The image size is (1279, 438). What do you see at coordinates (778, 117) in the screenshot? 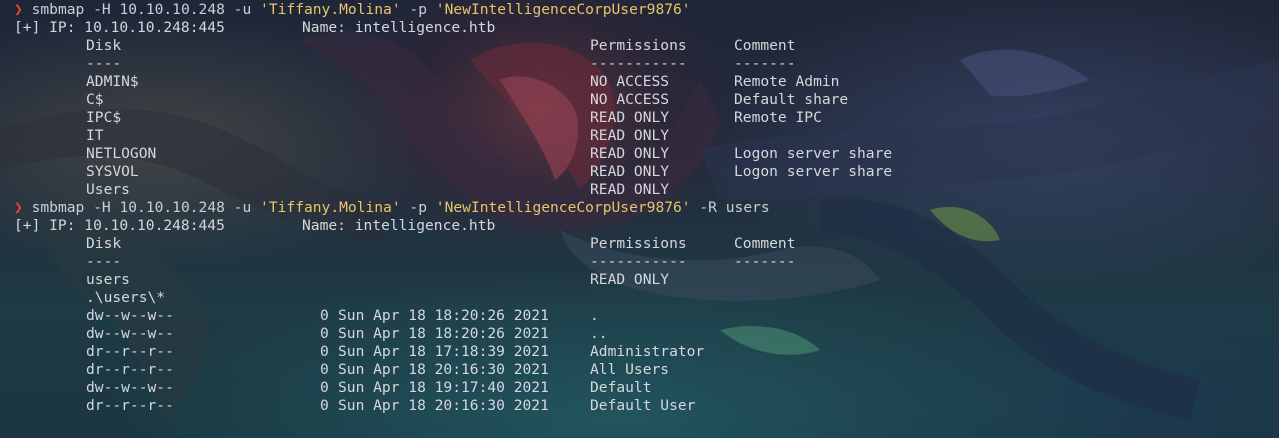
I see `share-comment: Remote IPC` at bounding box center [778, 117].